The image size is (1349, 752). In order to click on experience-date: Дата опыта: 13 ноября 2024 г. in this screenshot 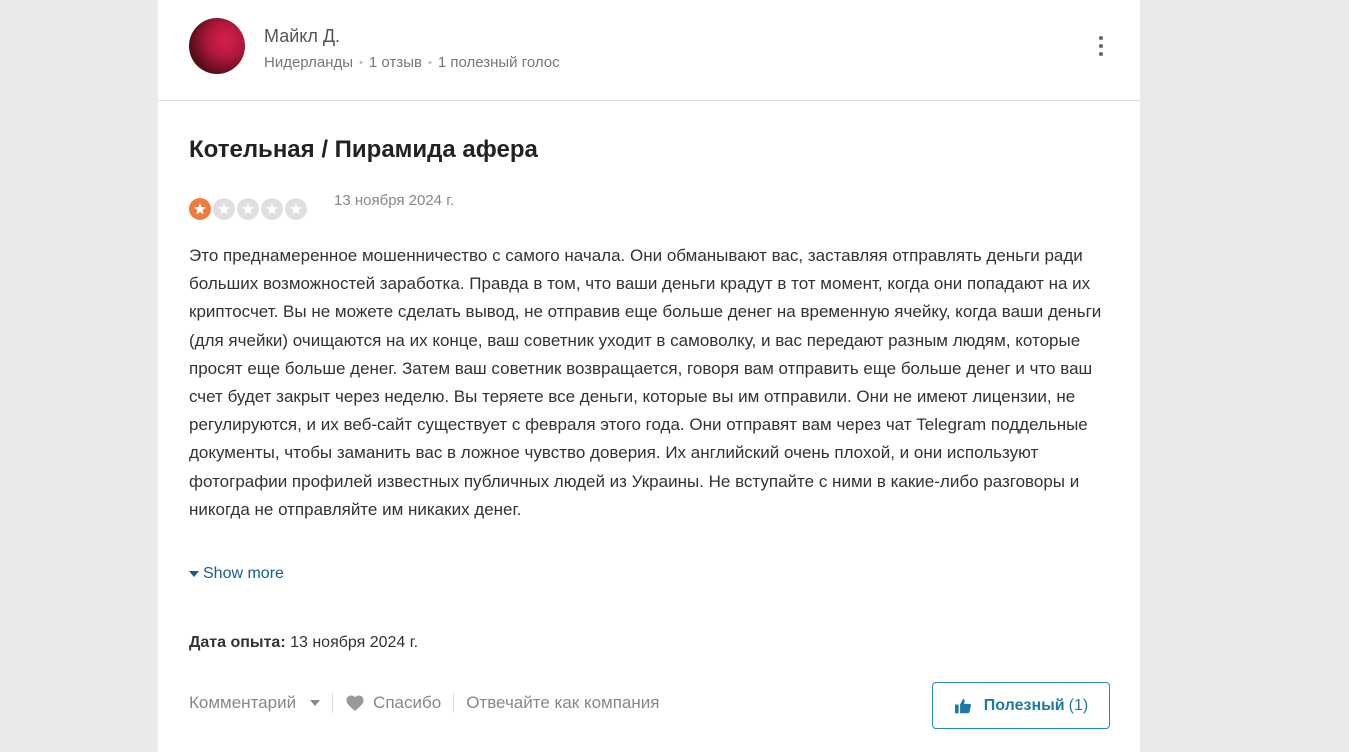, I will do `click(303, 643)`.